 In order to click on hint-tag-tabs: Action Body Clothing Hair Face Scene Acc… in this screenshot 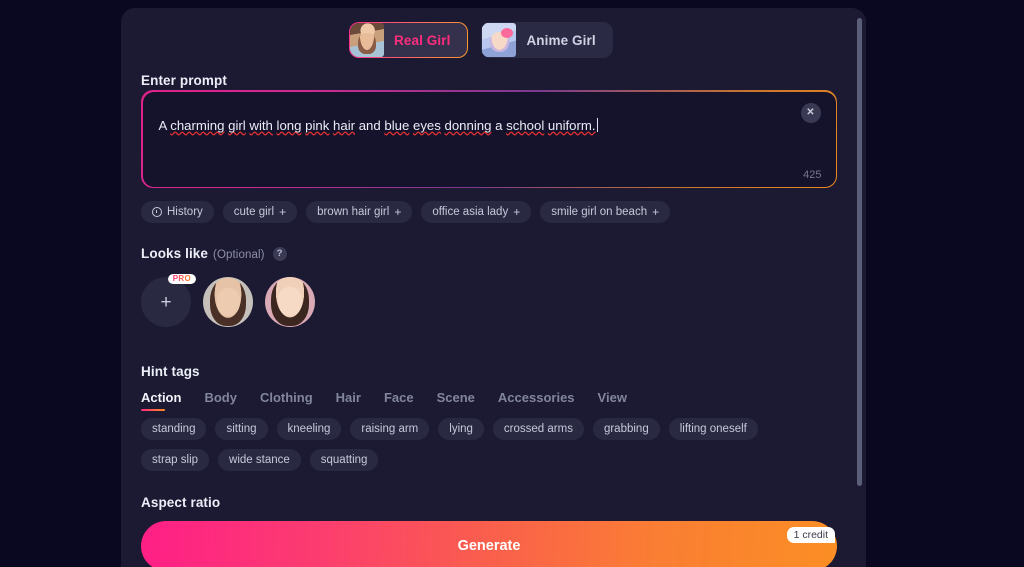, I will do `click(384, 400)`.